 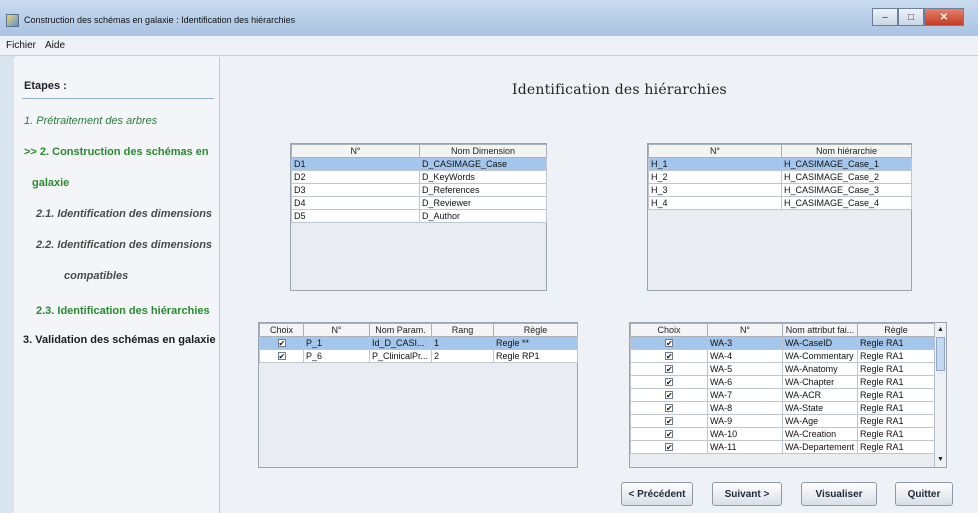 I want to click on table-row: ✔ WA-7 WA-ACR Regle RA1, so click(x=782, y=395).